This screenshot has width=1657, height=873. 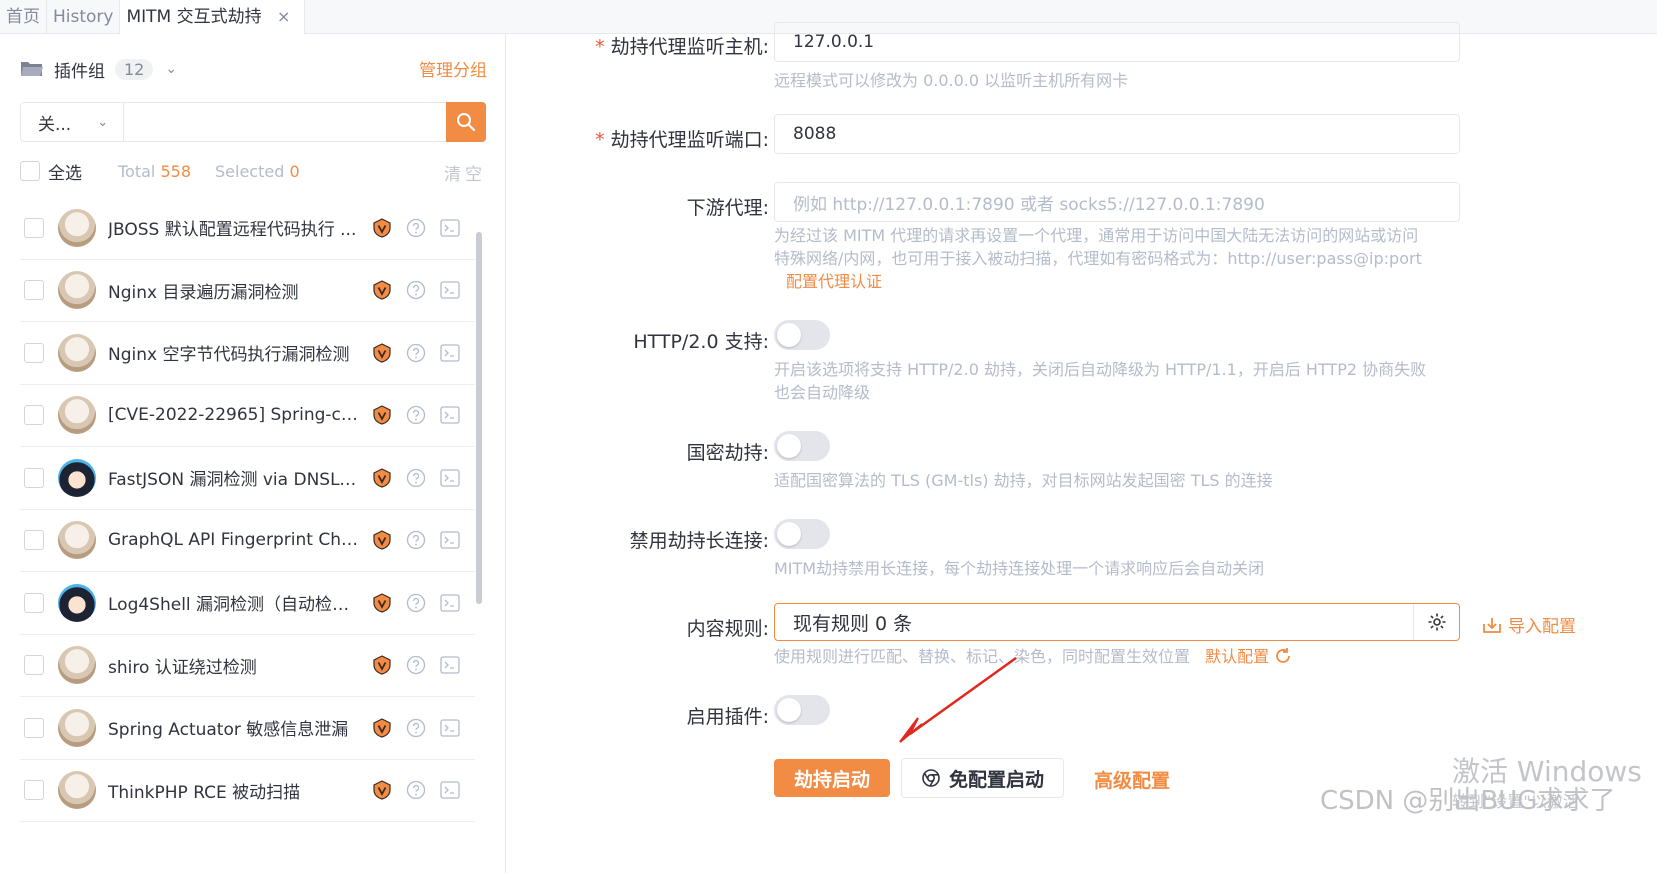 I want to click on gear-icon, so click(x=1436, y=622).